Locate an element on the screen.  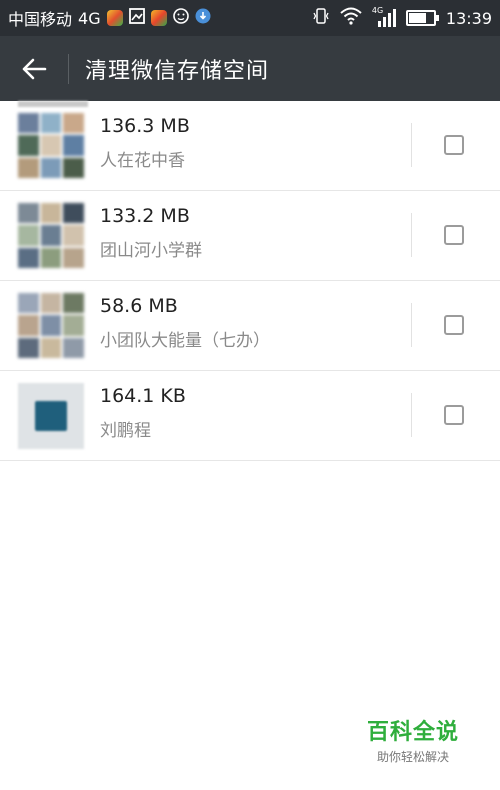
image-notification-icon is located at coordinates (136, 18).